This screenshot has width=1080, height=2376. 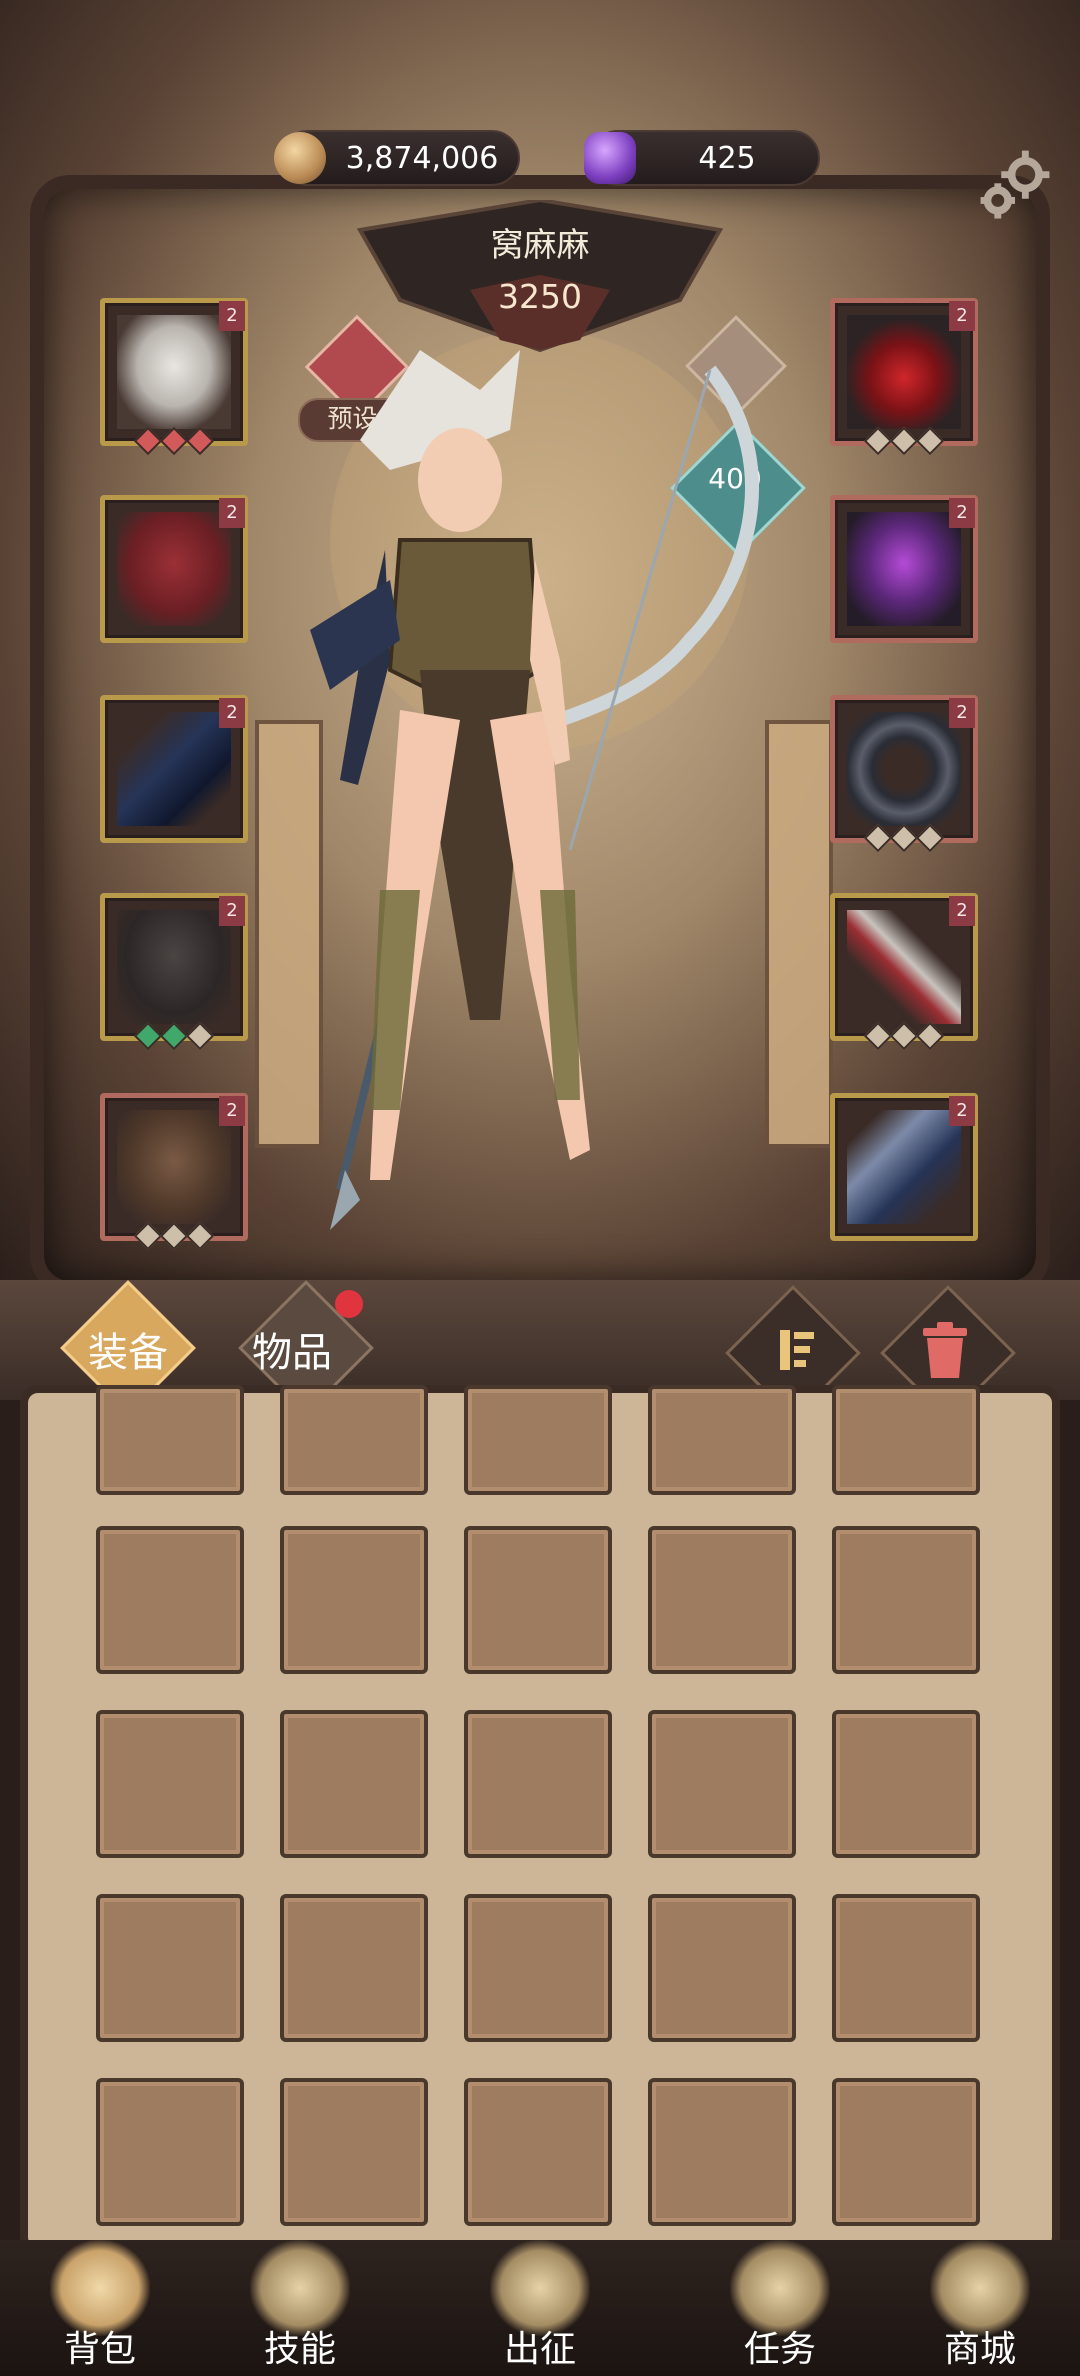 I want to click on nav-quests: 任务, so click(x=780, y=2308).